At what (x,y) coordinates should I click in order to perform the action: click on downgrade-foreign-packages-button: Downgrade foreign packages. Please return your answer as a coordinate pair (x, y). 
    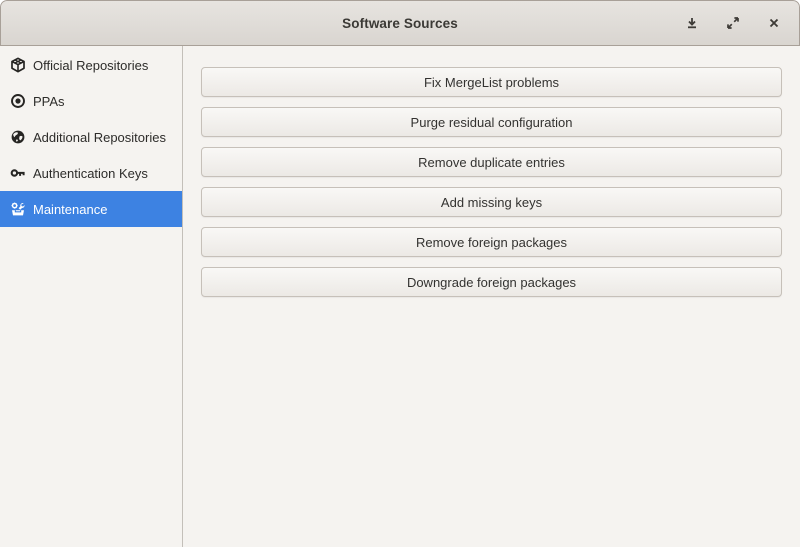
    Looking at the image, I should click on (491, 282).